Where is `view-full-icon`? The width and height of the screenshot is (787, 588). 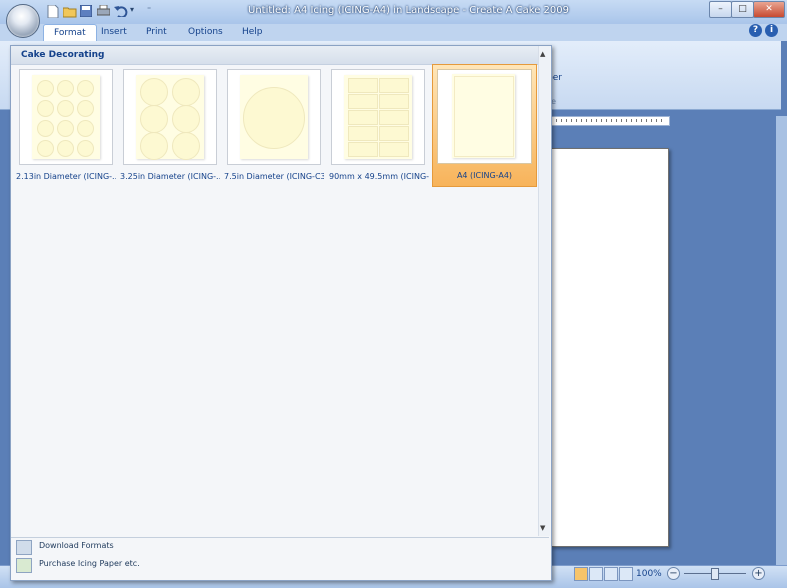
view-full-icon is located at coordinates (626, 574).